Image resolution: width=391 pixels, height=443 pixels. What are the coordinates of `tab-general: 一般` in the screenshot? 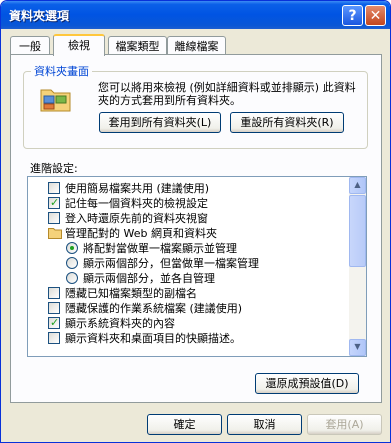 It's located at (30, 46).